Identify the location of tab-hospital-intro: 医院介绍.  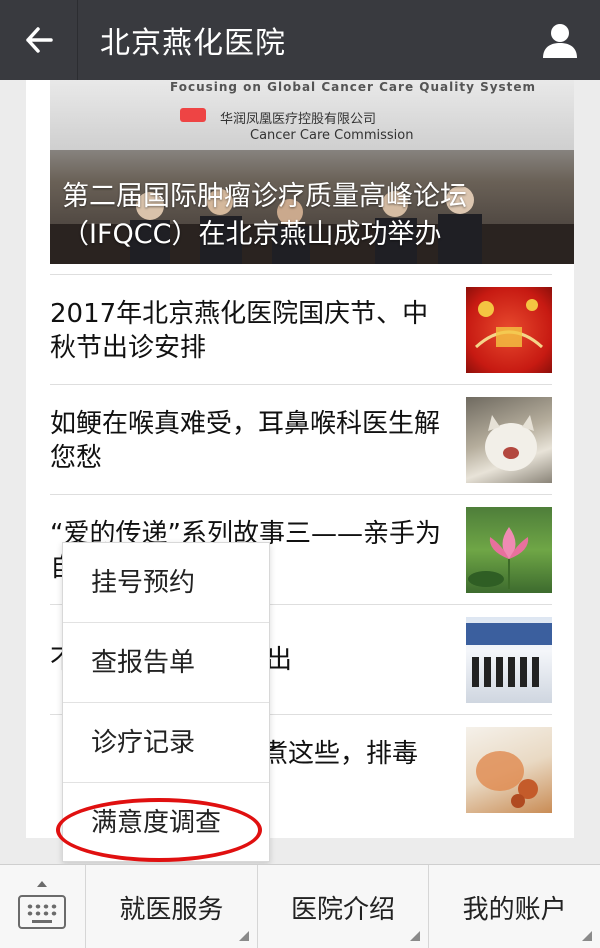
(344, 906).